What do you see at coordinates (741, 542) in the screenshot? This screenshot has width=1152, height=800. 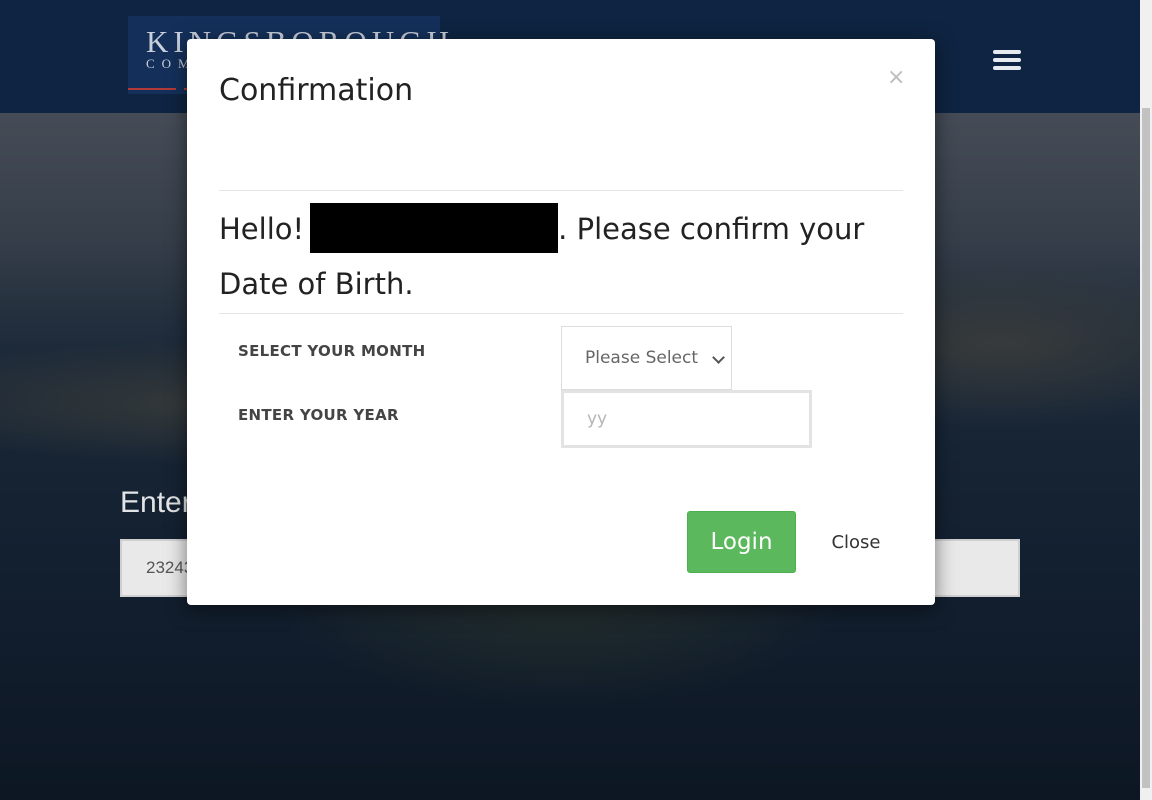 I see `login-button: Login` at bounding box center [741, 542].